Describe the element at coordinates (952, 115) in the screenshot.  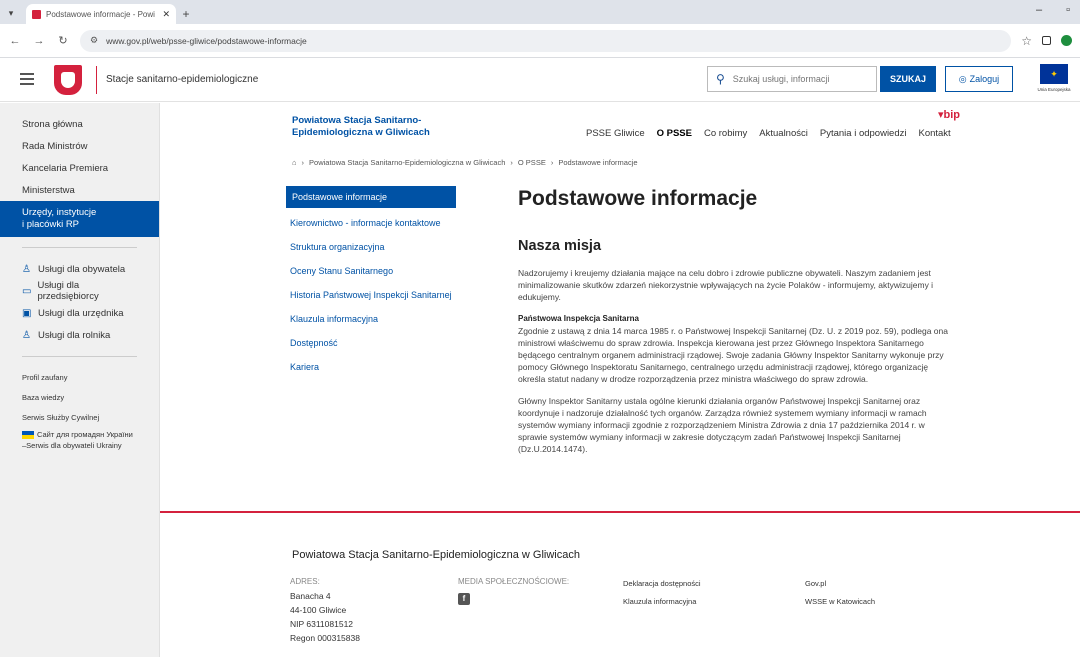
I see `bip-logo-text: bip` at that location.